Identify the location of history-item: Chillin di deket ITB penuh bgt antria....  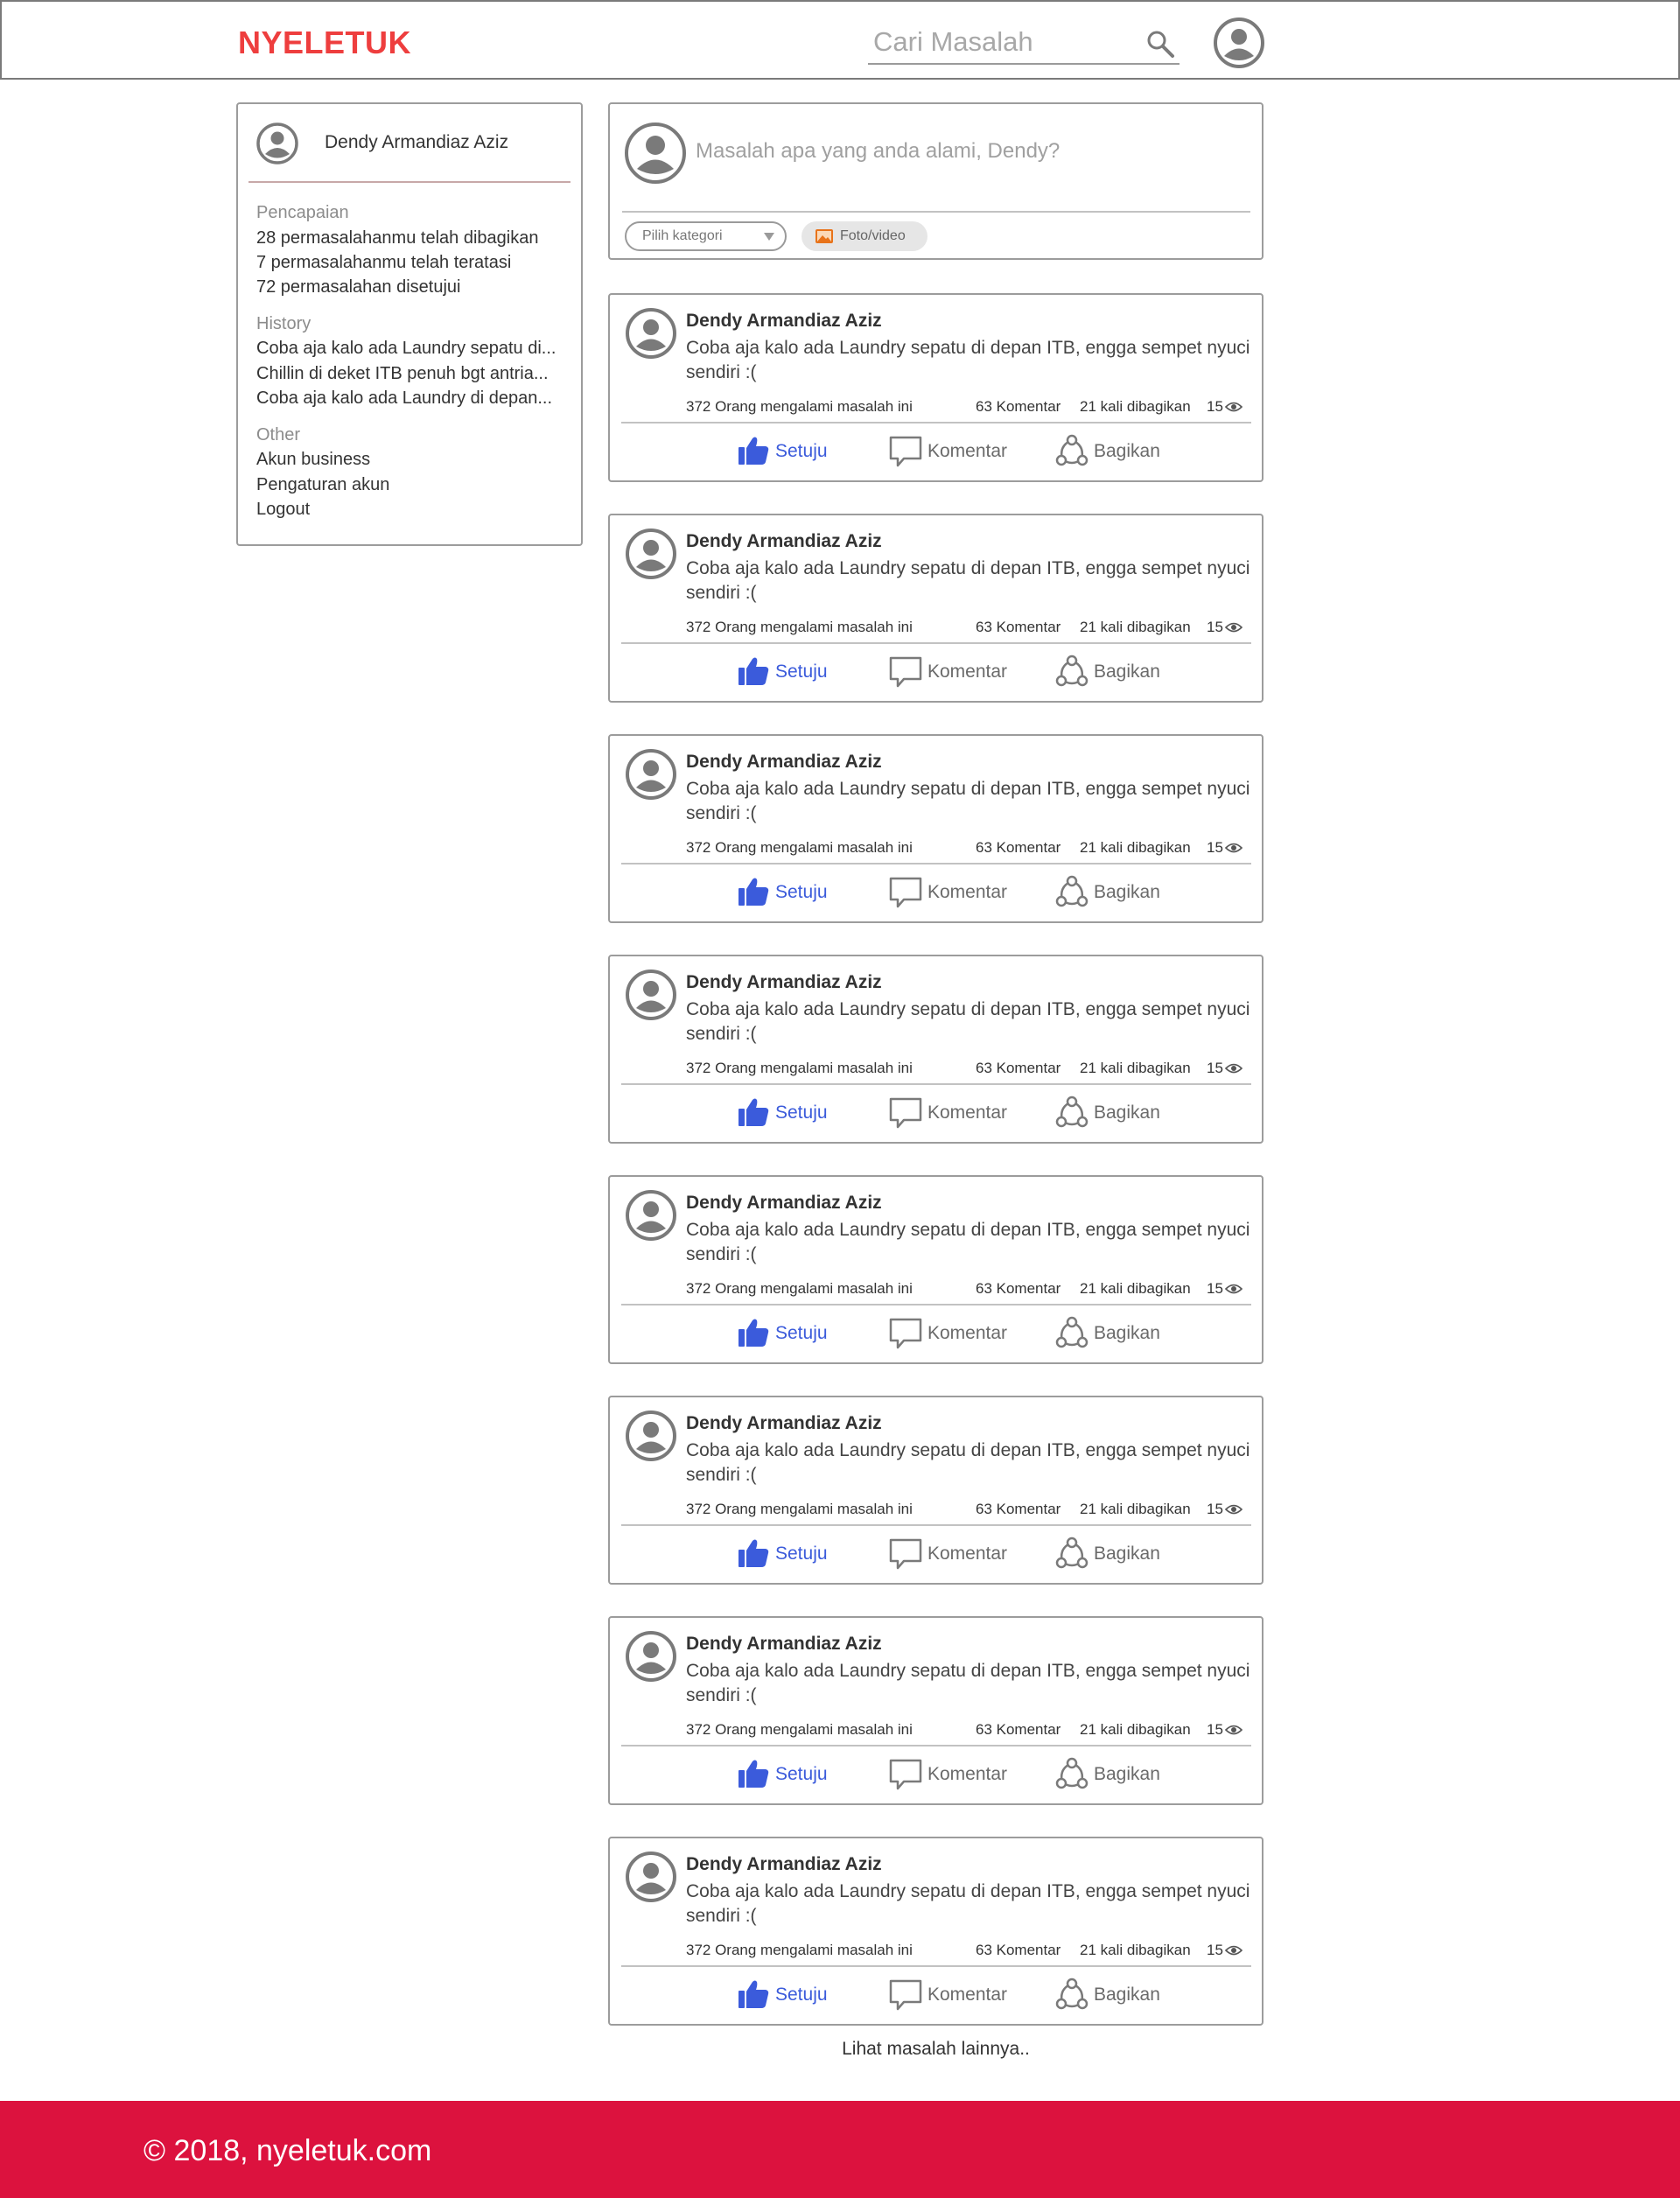
(409, 374).